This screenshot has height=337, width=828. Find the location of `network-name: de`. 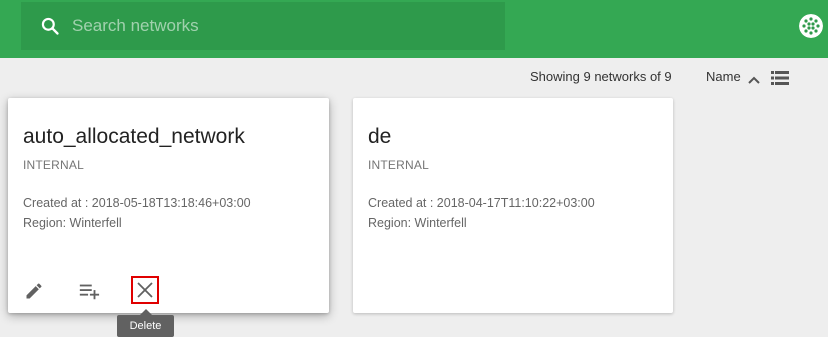

network-name: de is located at coordinates (380, 136).